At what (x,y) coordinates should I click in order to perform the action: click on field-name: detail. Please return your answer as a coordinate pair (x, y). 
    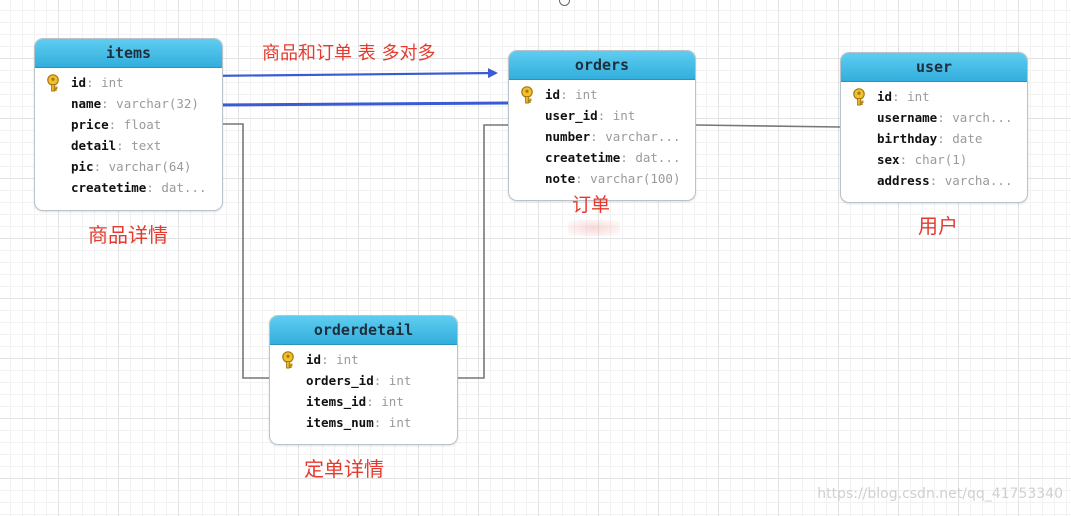
    Looking at the image, I should click on (94, 145).